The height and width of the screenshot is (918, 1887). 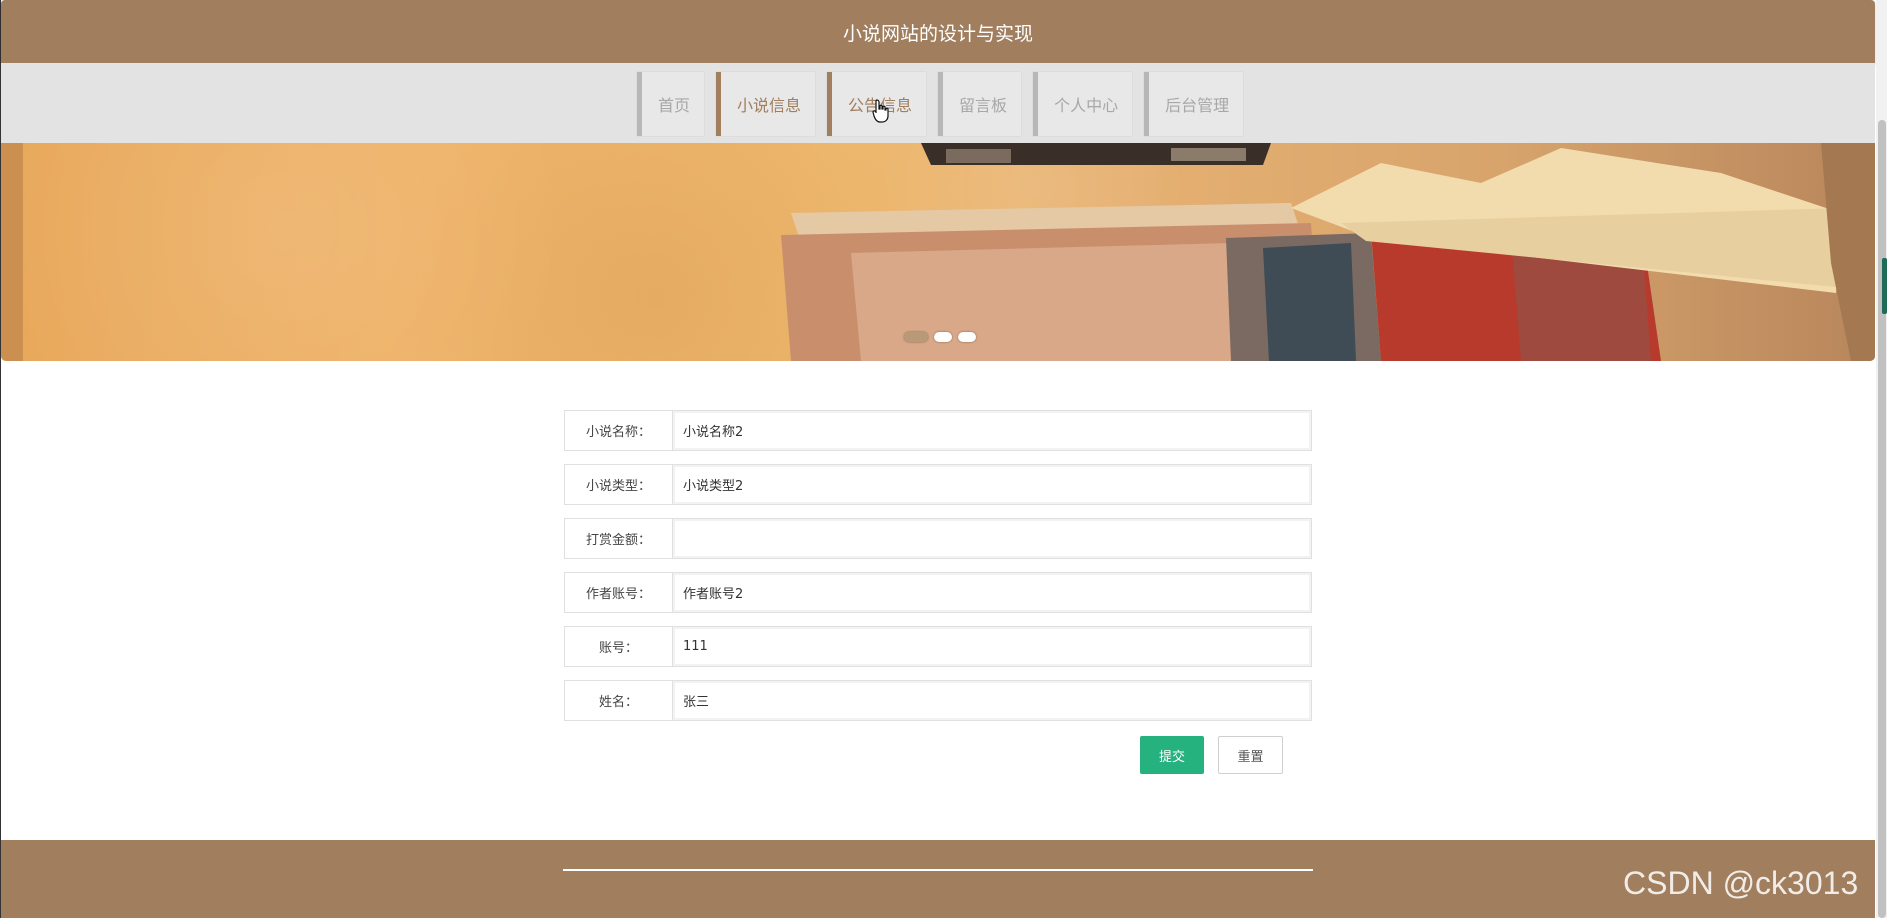 What do you see at coordinates (619, 430) in the screenshot?
I see `novel-name-label: 小说名称：` at bounding box center [619, 430].